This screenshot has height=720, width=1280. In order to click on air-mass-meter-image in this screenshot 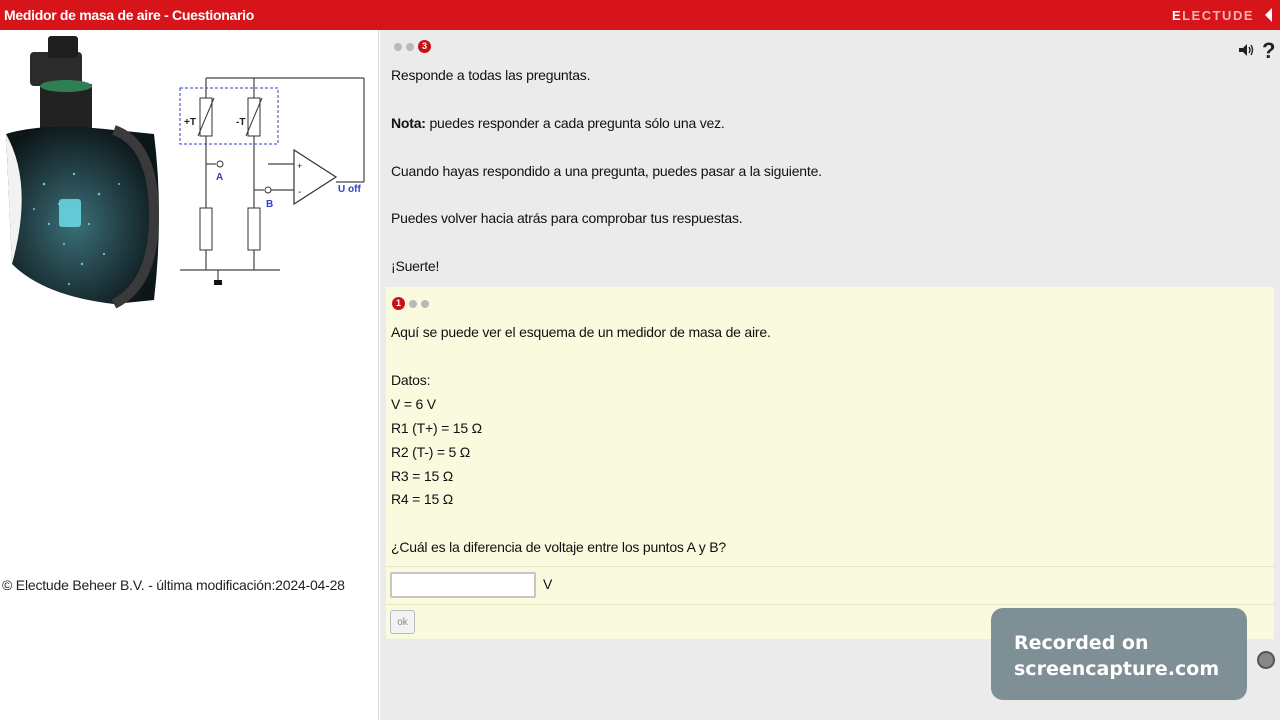, I will do `click(83, 172)`.